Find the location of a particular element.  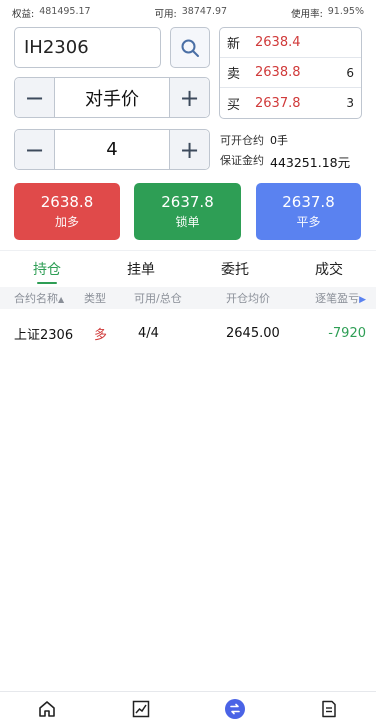

home-icon is located at coordinates (47, 709).